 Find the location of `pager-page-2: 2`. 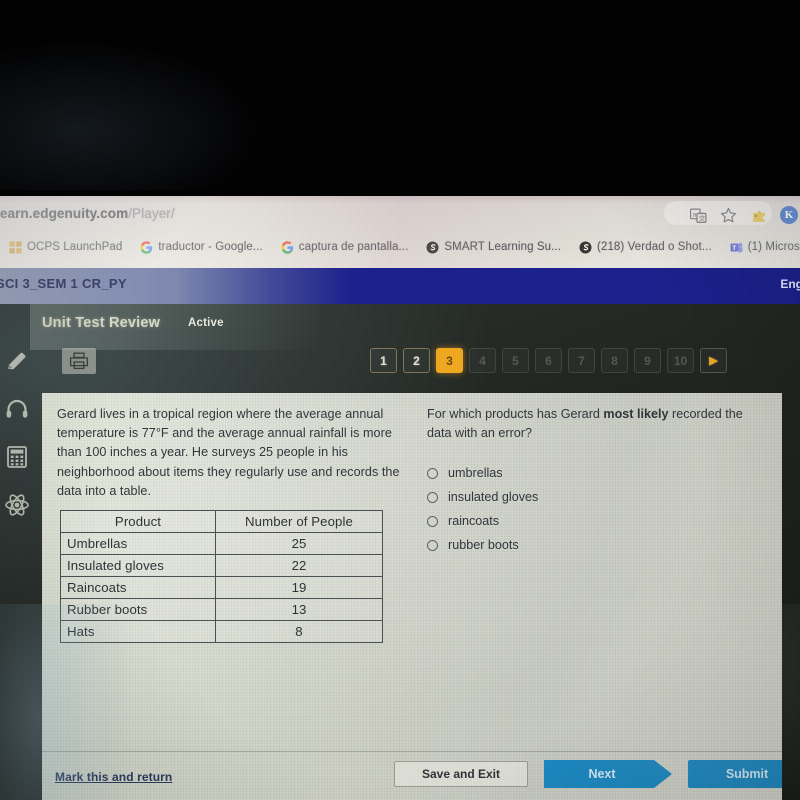

pager-page-2: 2 is located at coordinates (416, 360).